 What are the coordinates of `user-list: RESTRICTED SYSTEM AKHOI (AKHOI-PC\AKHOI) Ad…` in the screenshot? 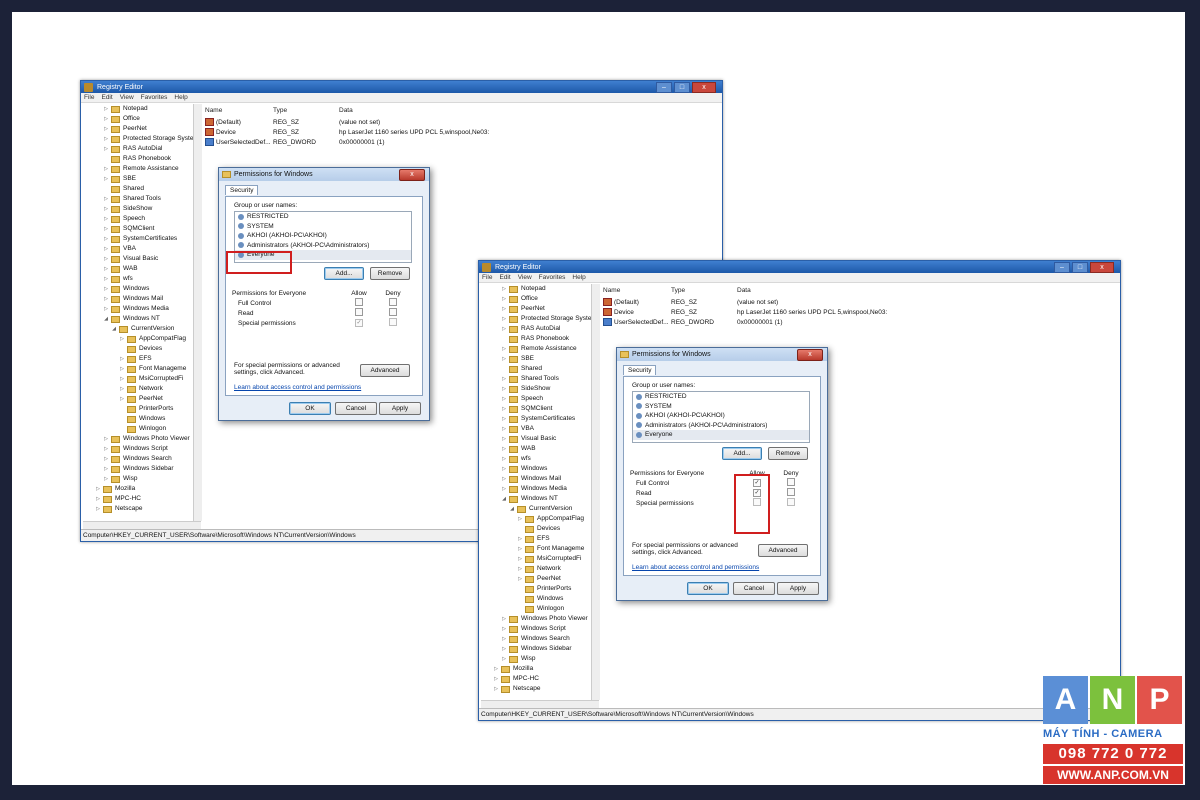 It's located at (721, 417).